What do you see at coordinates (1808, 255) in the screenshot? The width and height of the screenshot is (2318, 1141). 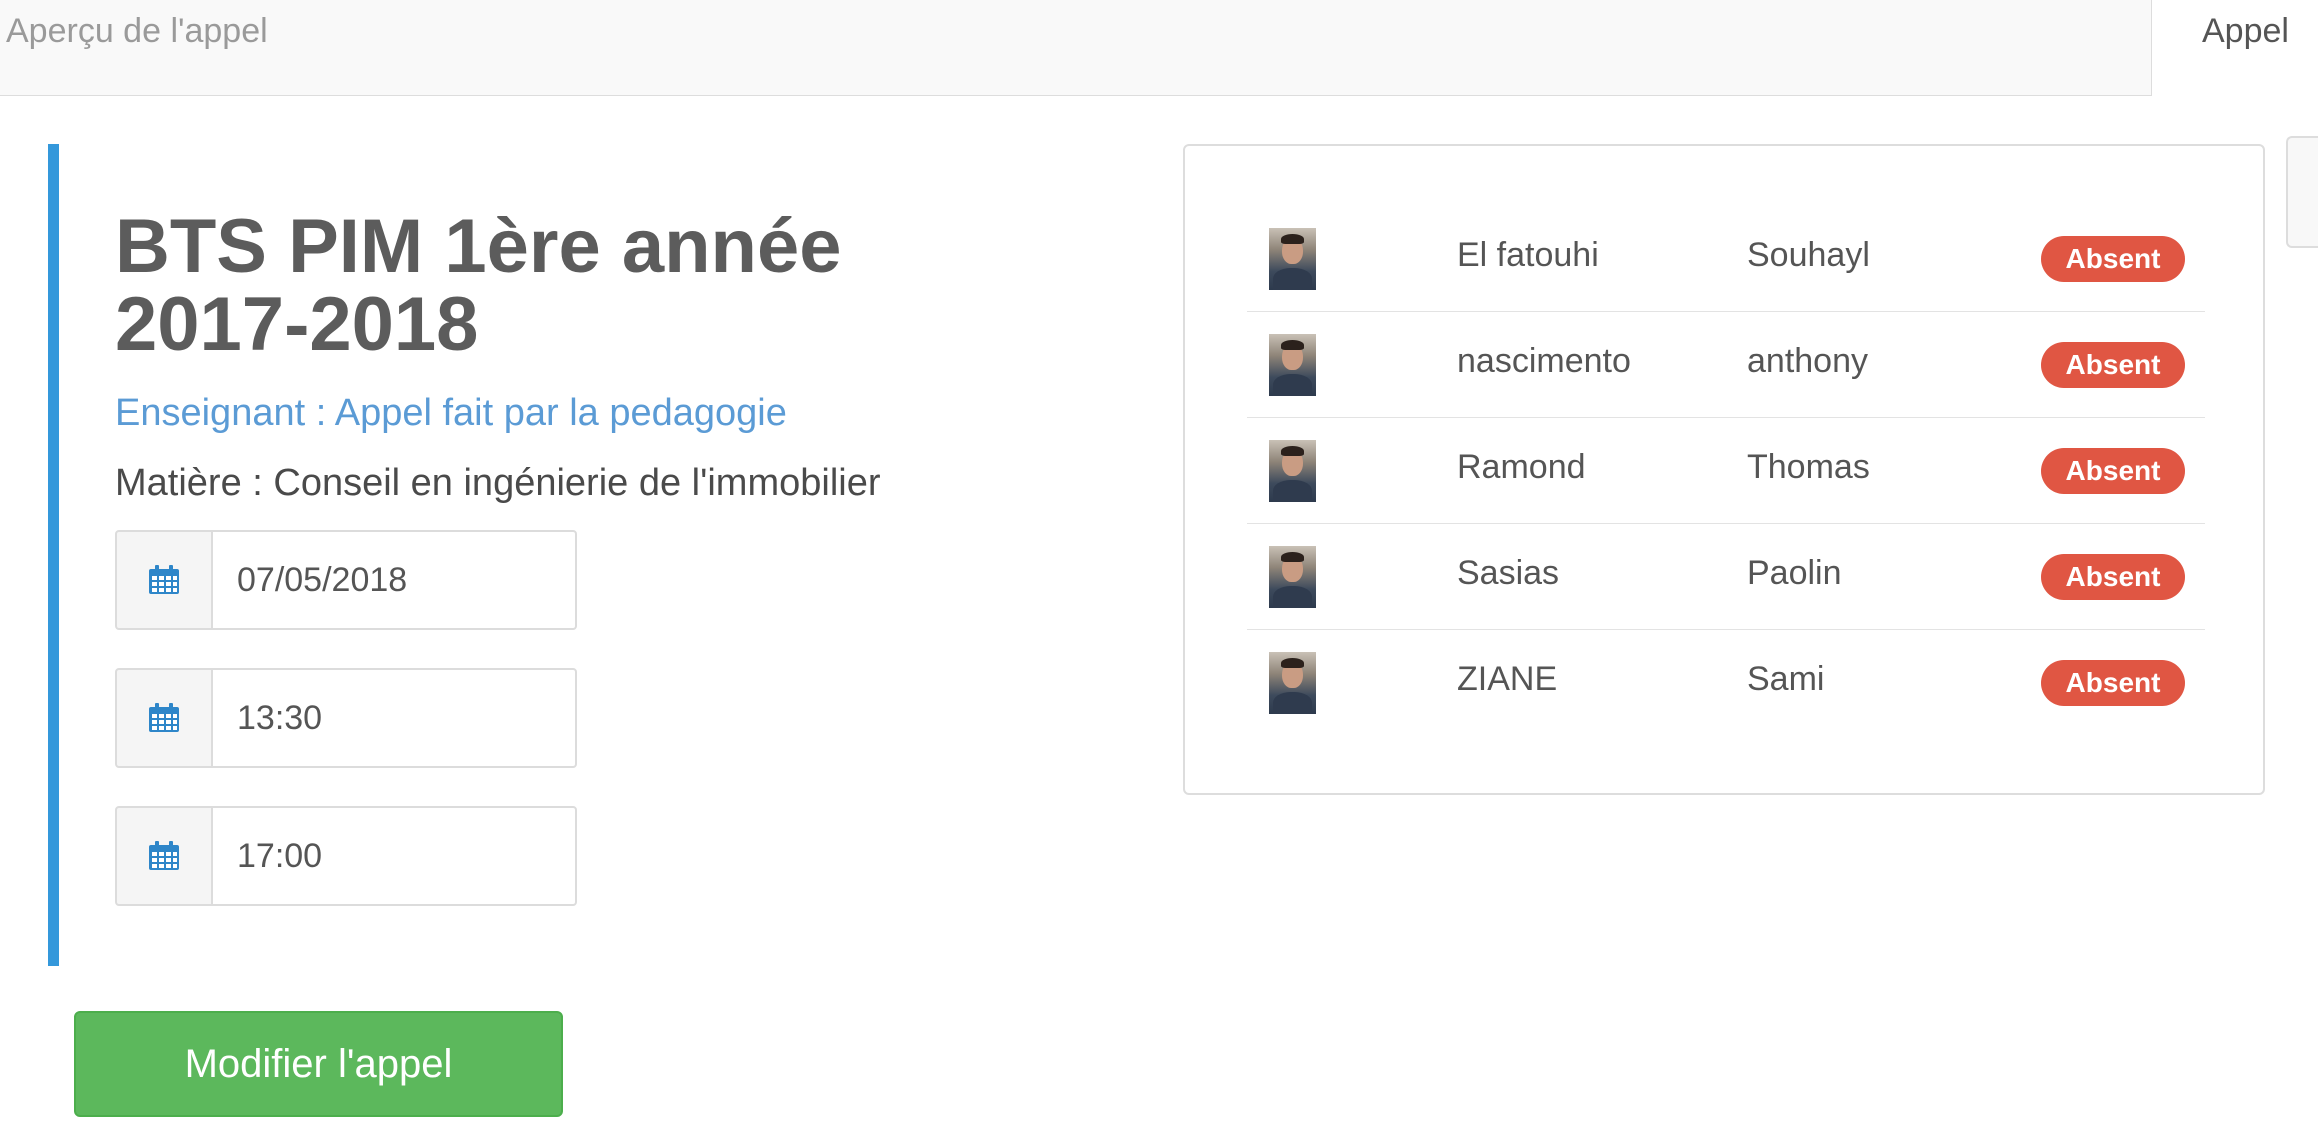 I see `student-first-name: Souhayl` at bounding box center [1808, 255].